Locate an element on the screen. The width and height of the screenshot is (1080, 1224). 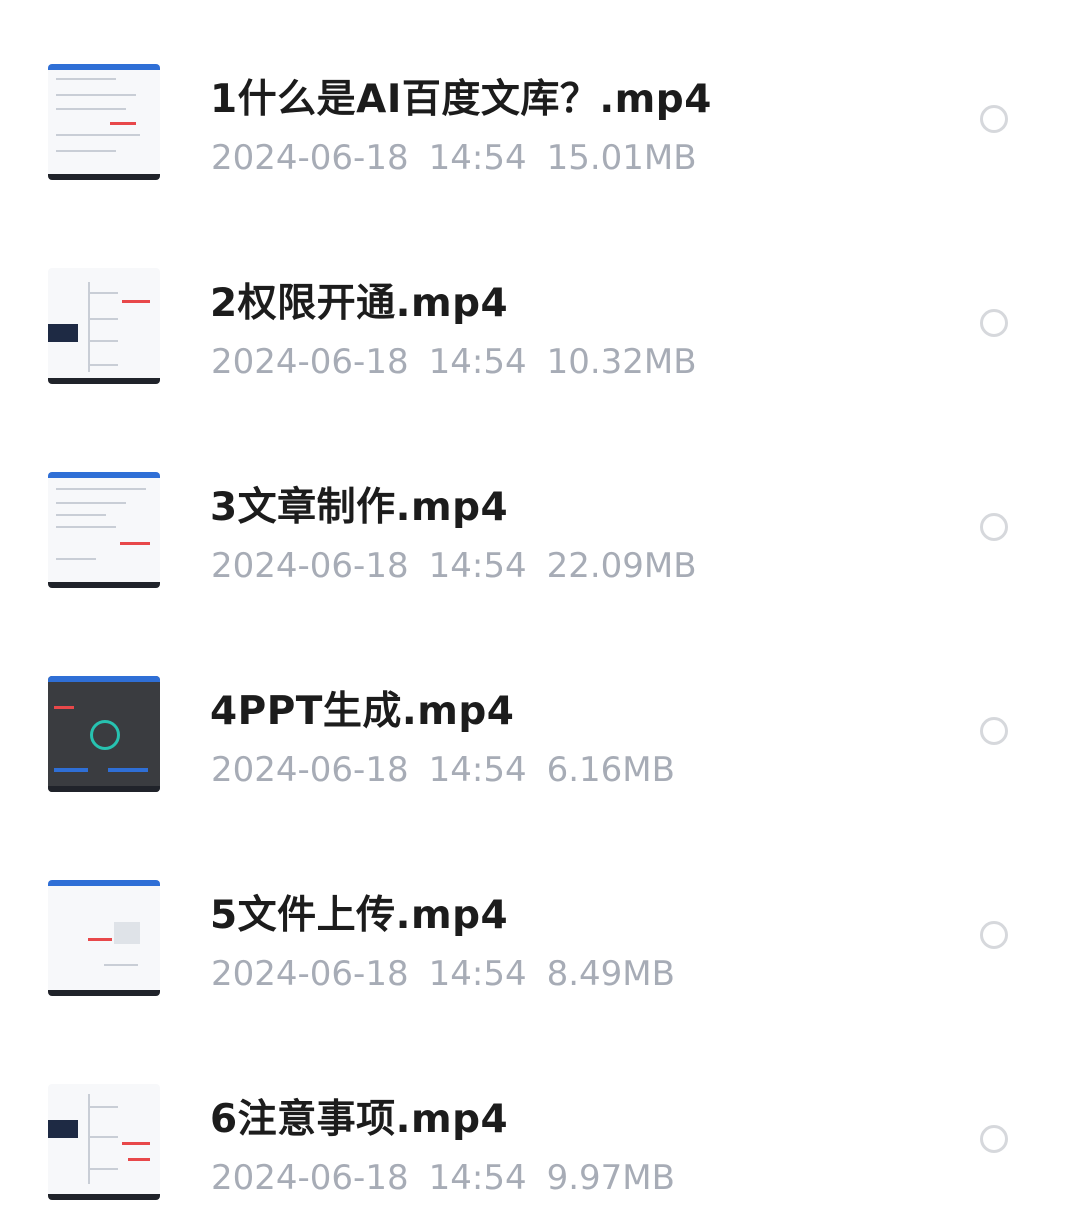
file-size: 8.49MB is located at coordinates (610, 974).